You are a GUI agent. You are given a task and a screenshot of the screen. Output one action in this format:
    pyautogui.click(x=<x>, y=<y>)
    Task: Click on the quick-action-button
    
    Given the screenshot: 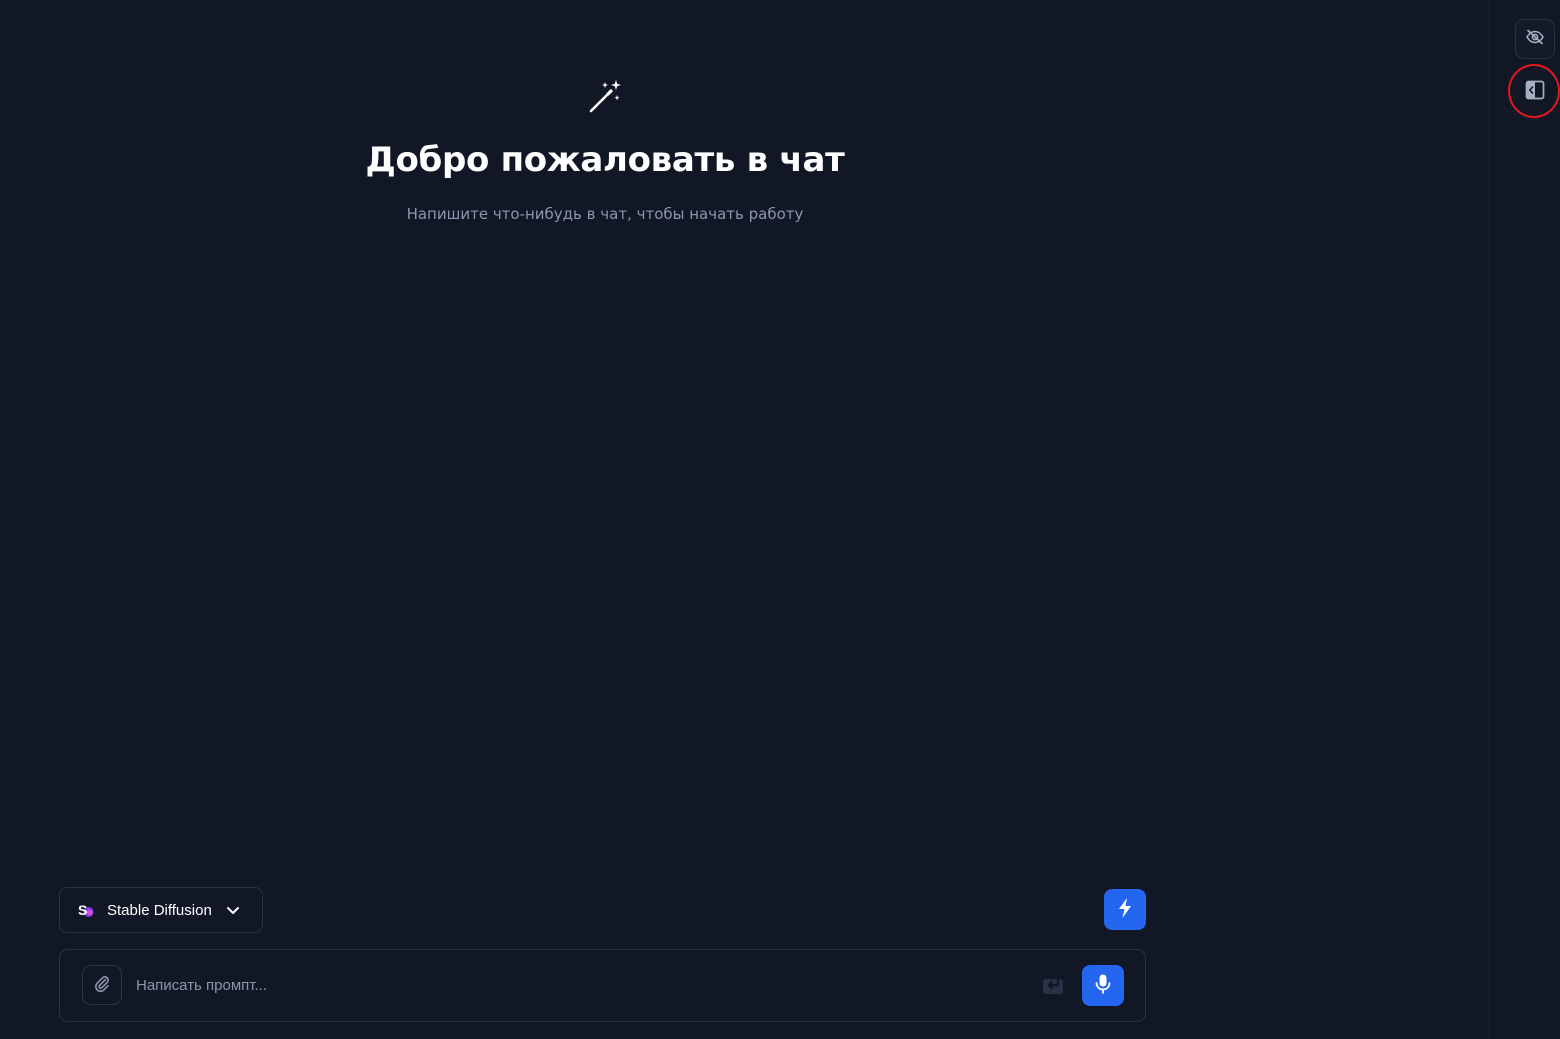 What is the action you would take?
    pyautogui.click(x=1125, y=909)
    